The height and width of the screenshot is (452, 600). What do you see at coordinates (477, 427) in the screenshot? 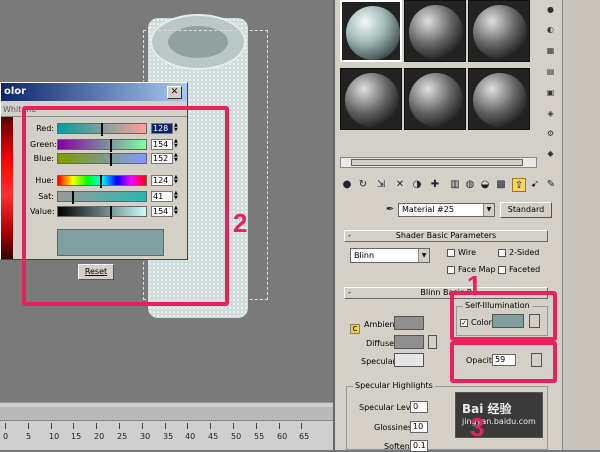
I see `annotation-number-3: 3` at bounding box center [477, 427].